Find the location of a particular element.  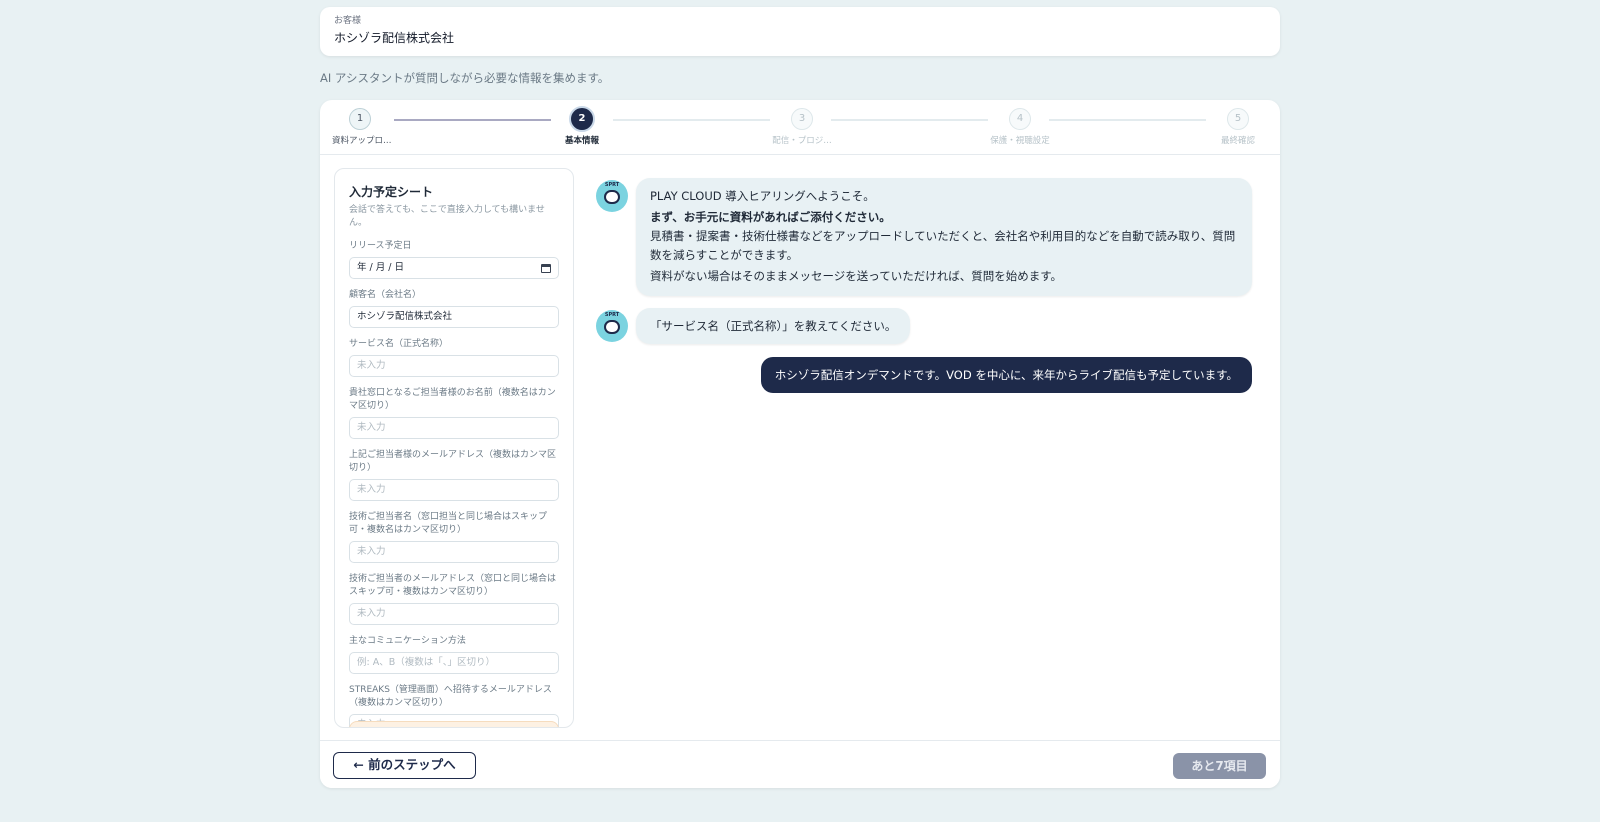

message-line: PLAY CLOUD 導入ヒアリングへようこそ。 is located at coordinates (762, 196).